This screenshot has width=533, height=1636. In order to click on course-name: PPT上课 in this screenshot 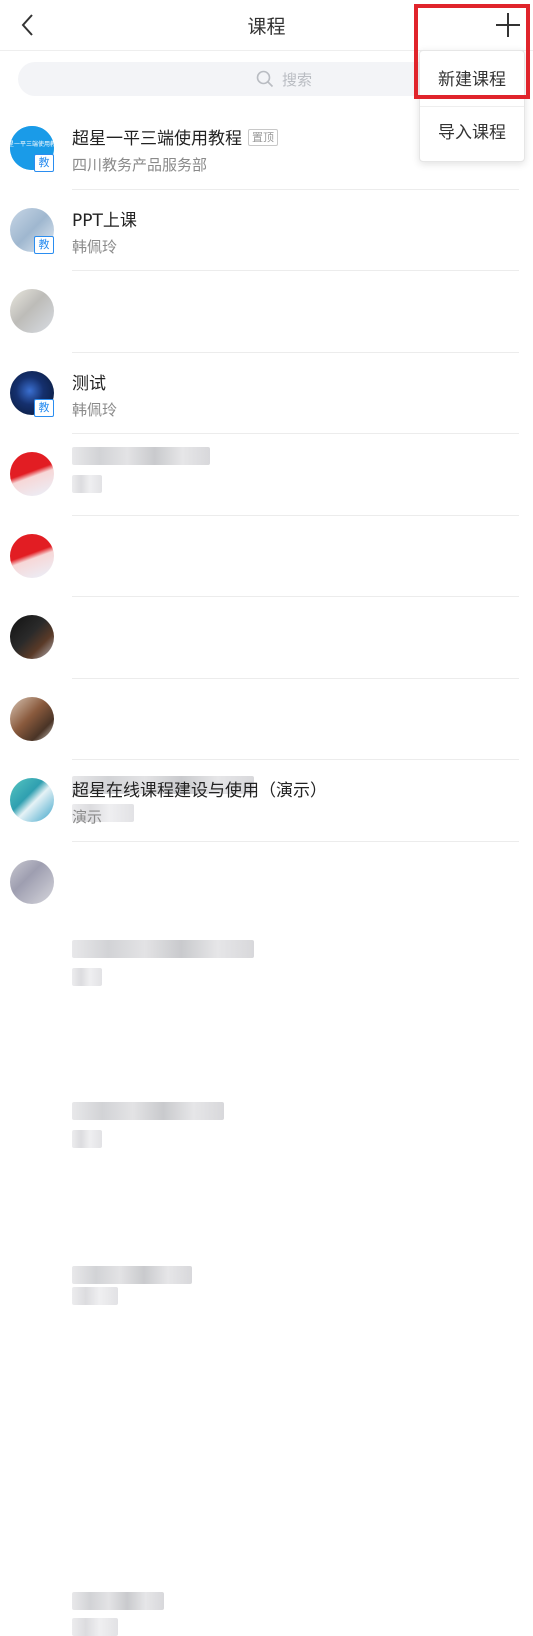, I will do `click(104, 220)`.